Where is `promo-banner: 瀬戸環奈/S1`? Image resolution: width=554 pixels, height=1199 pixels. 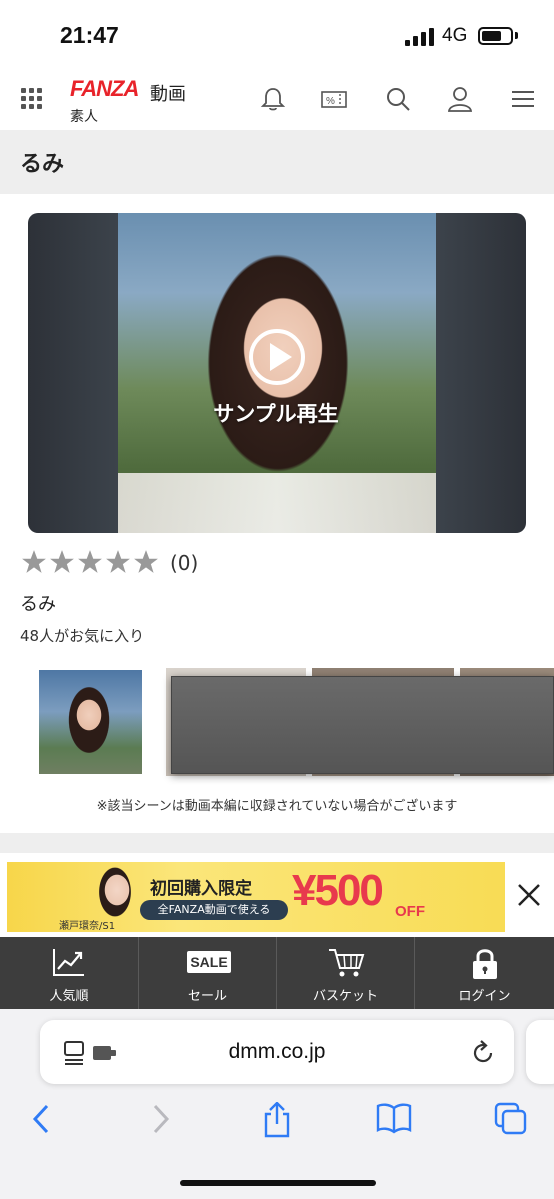
promo-banner: 瀬戸環奈/S1 is located at coordinates (256, 897).